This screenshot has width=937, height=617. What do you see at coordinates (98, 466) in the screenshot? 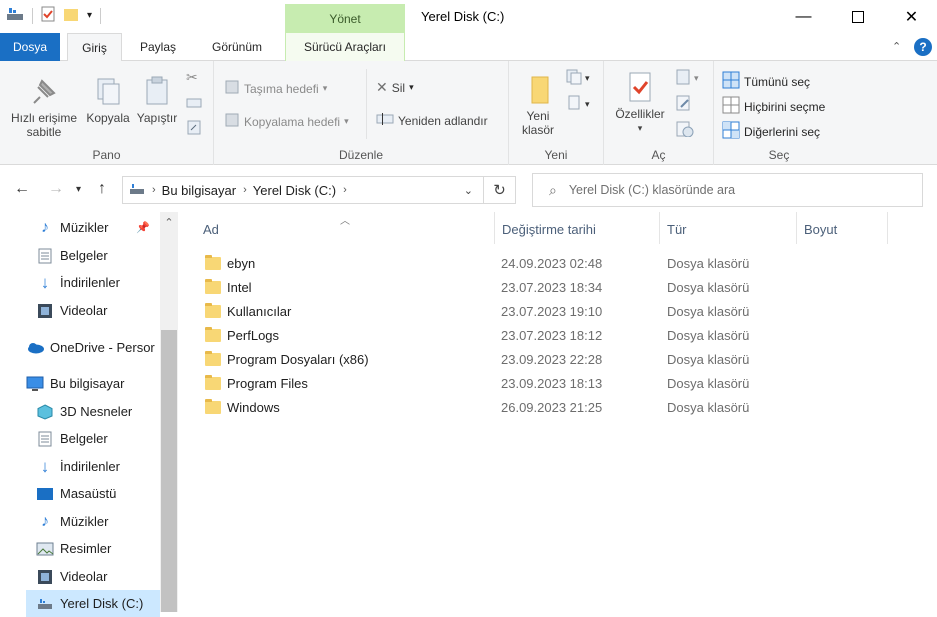
I see `sidebar-item-downloads: ↓ İndirilenler` at bounding box center [98, 466].